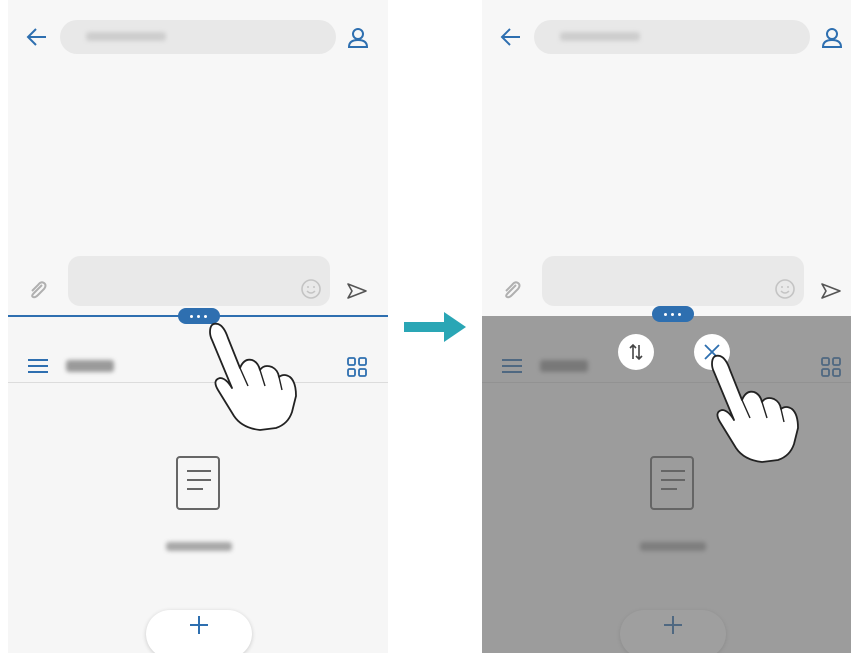 This screenshot has height=653, width=851. Describe the element at coordinates (198, 382) in the screenshot. I see `toolbar-divider` at that location.